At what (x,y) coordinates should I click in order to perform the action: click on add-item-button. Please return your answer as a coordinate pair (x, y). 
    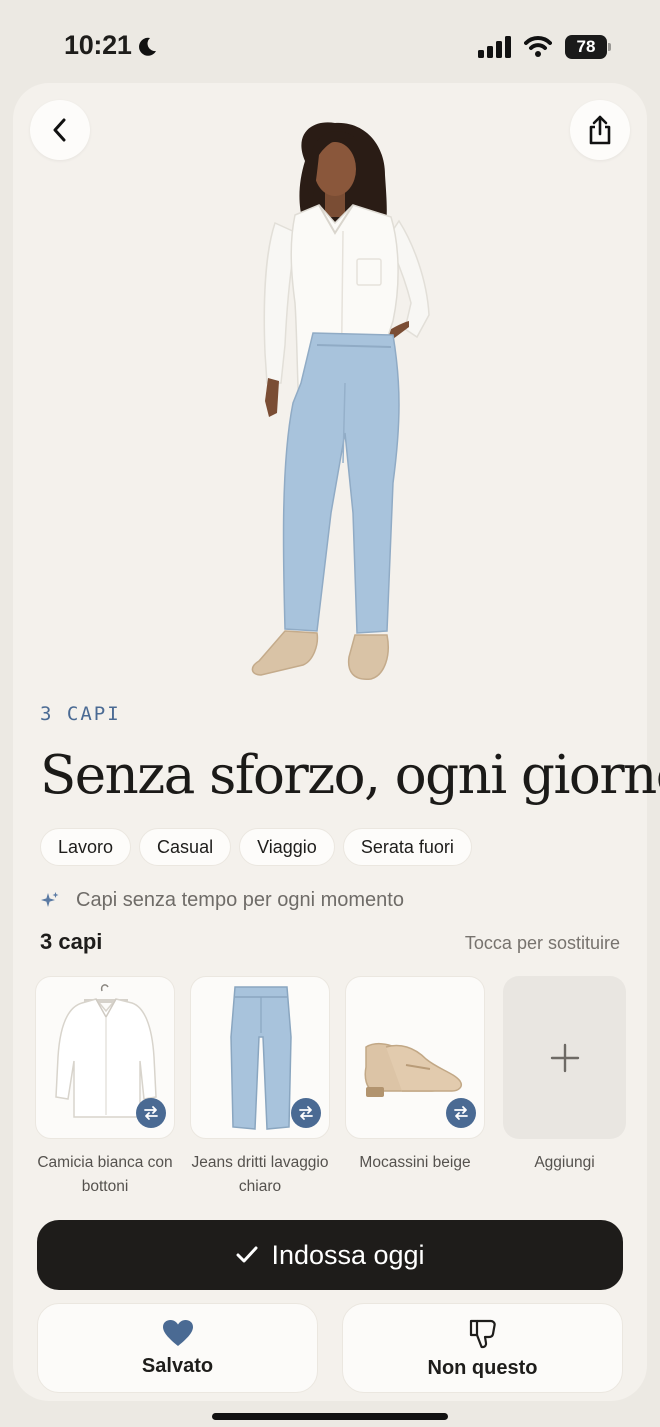
    Looking at the image, I should click on (564, 1057).